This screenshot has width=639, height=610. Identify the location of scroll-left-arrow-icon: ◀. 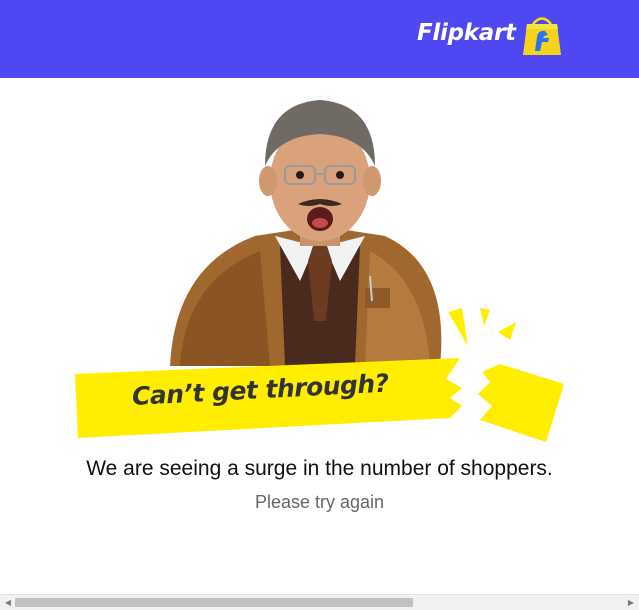
(8, 603).